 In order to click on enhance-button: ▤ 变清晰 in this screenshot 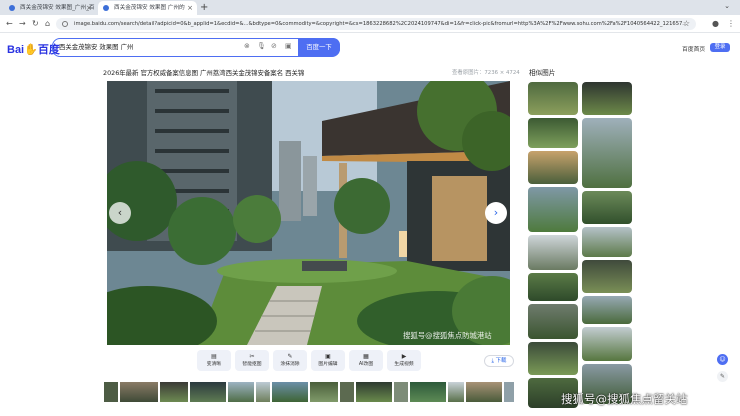, I will do `click(214, 360)`.